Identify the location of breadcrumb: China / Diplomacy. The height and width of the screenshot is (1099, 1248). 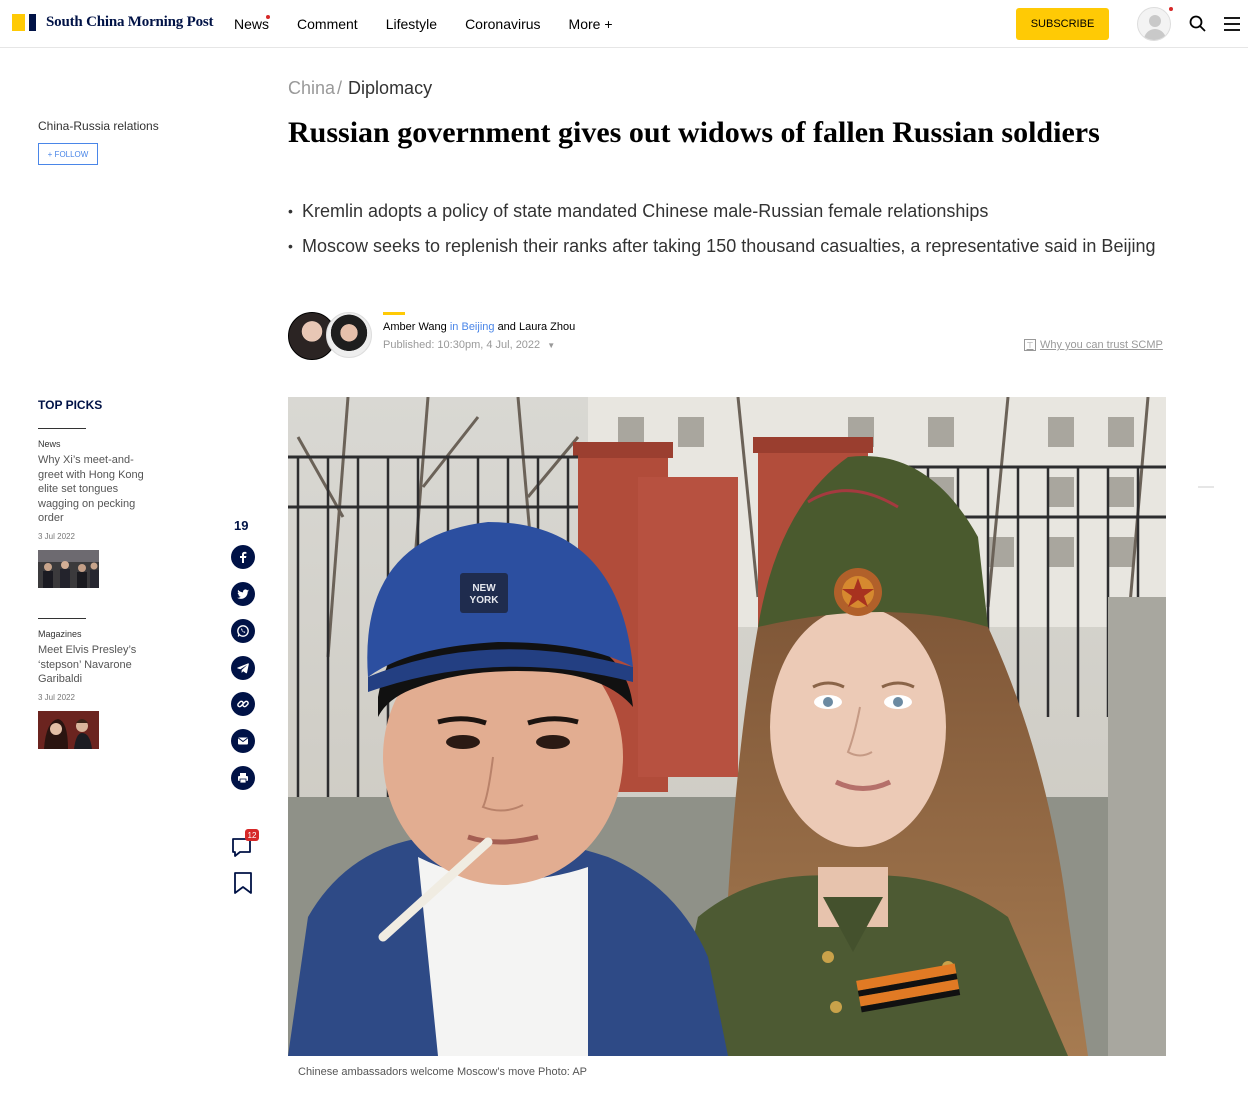
(360, 88).